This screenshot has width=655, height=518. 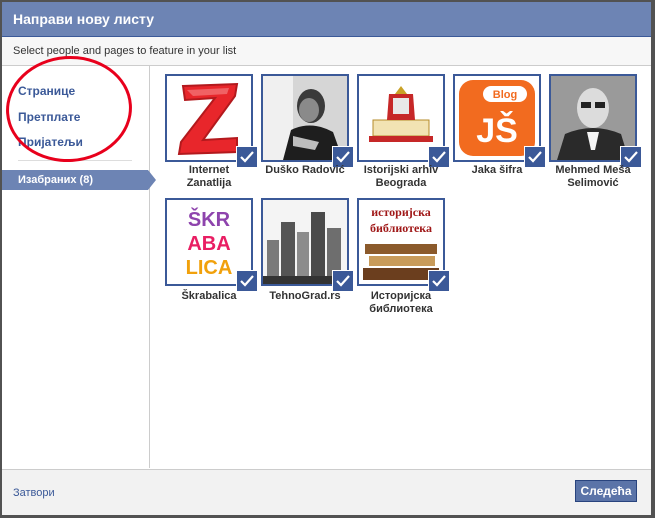 What do you see at coordinates (305, 170) in the screenshot?
I see `page-name: Duško Radović` at bounding box center [305, 170].